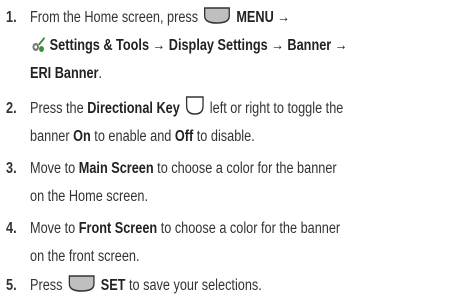 The image size is (467, 302). What do you see at coordinates (89, 196) in the screenshot?
I see `step-text-part: on the Home screen.` at bounding box center [89, 196].